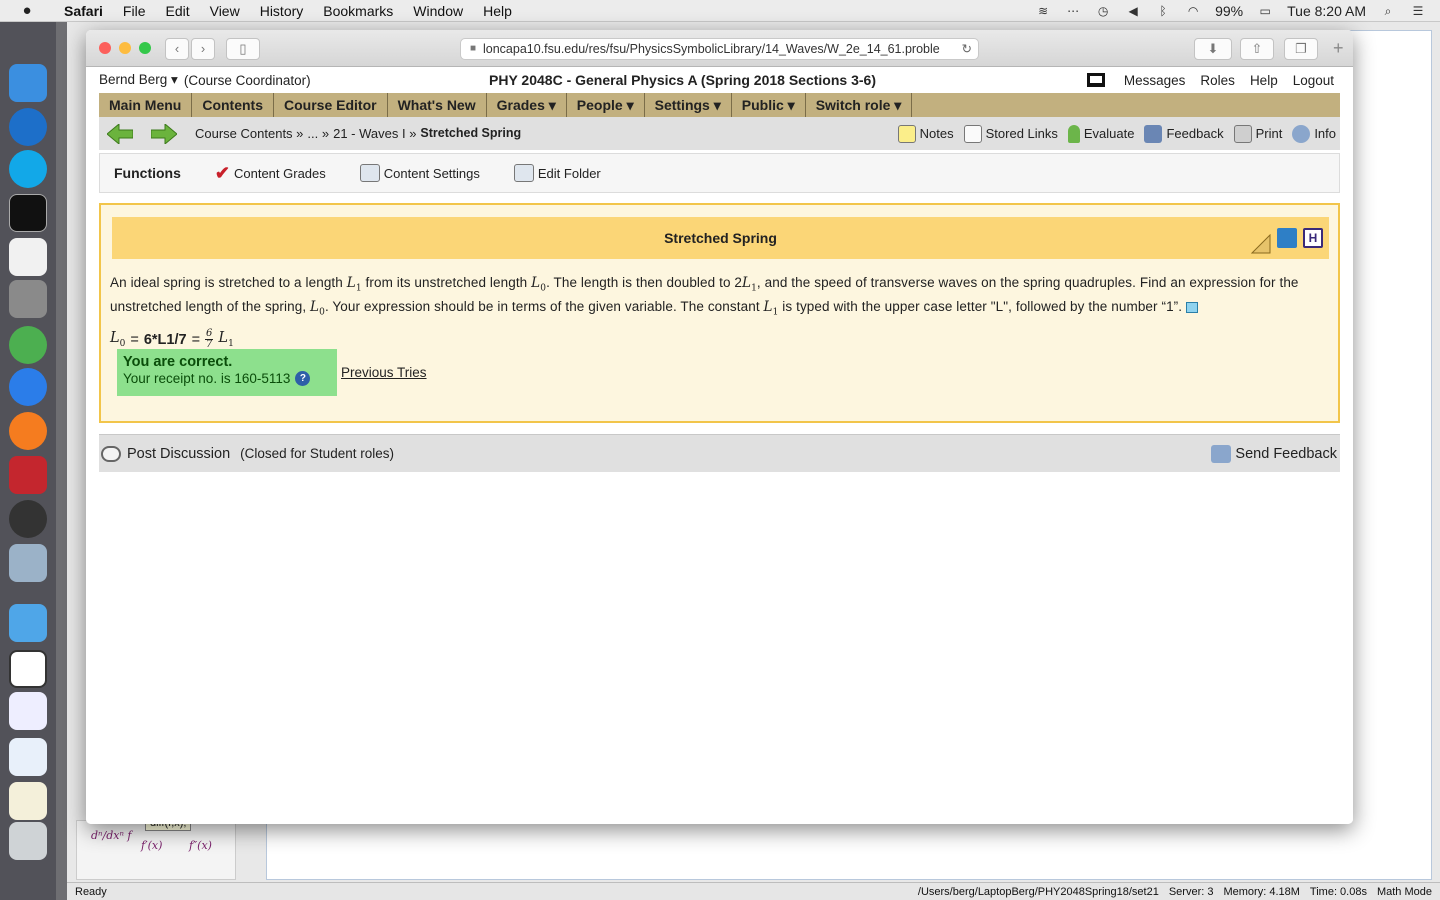  I want to click on send-feedback-icon, so click(1221, 453).